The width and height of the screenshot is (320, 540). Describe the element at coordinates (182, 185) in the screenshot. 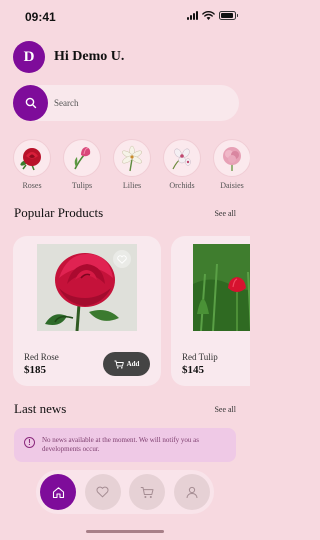

I see `category-label: Orchids` at that location.